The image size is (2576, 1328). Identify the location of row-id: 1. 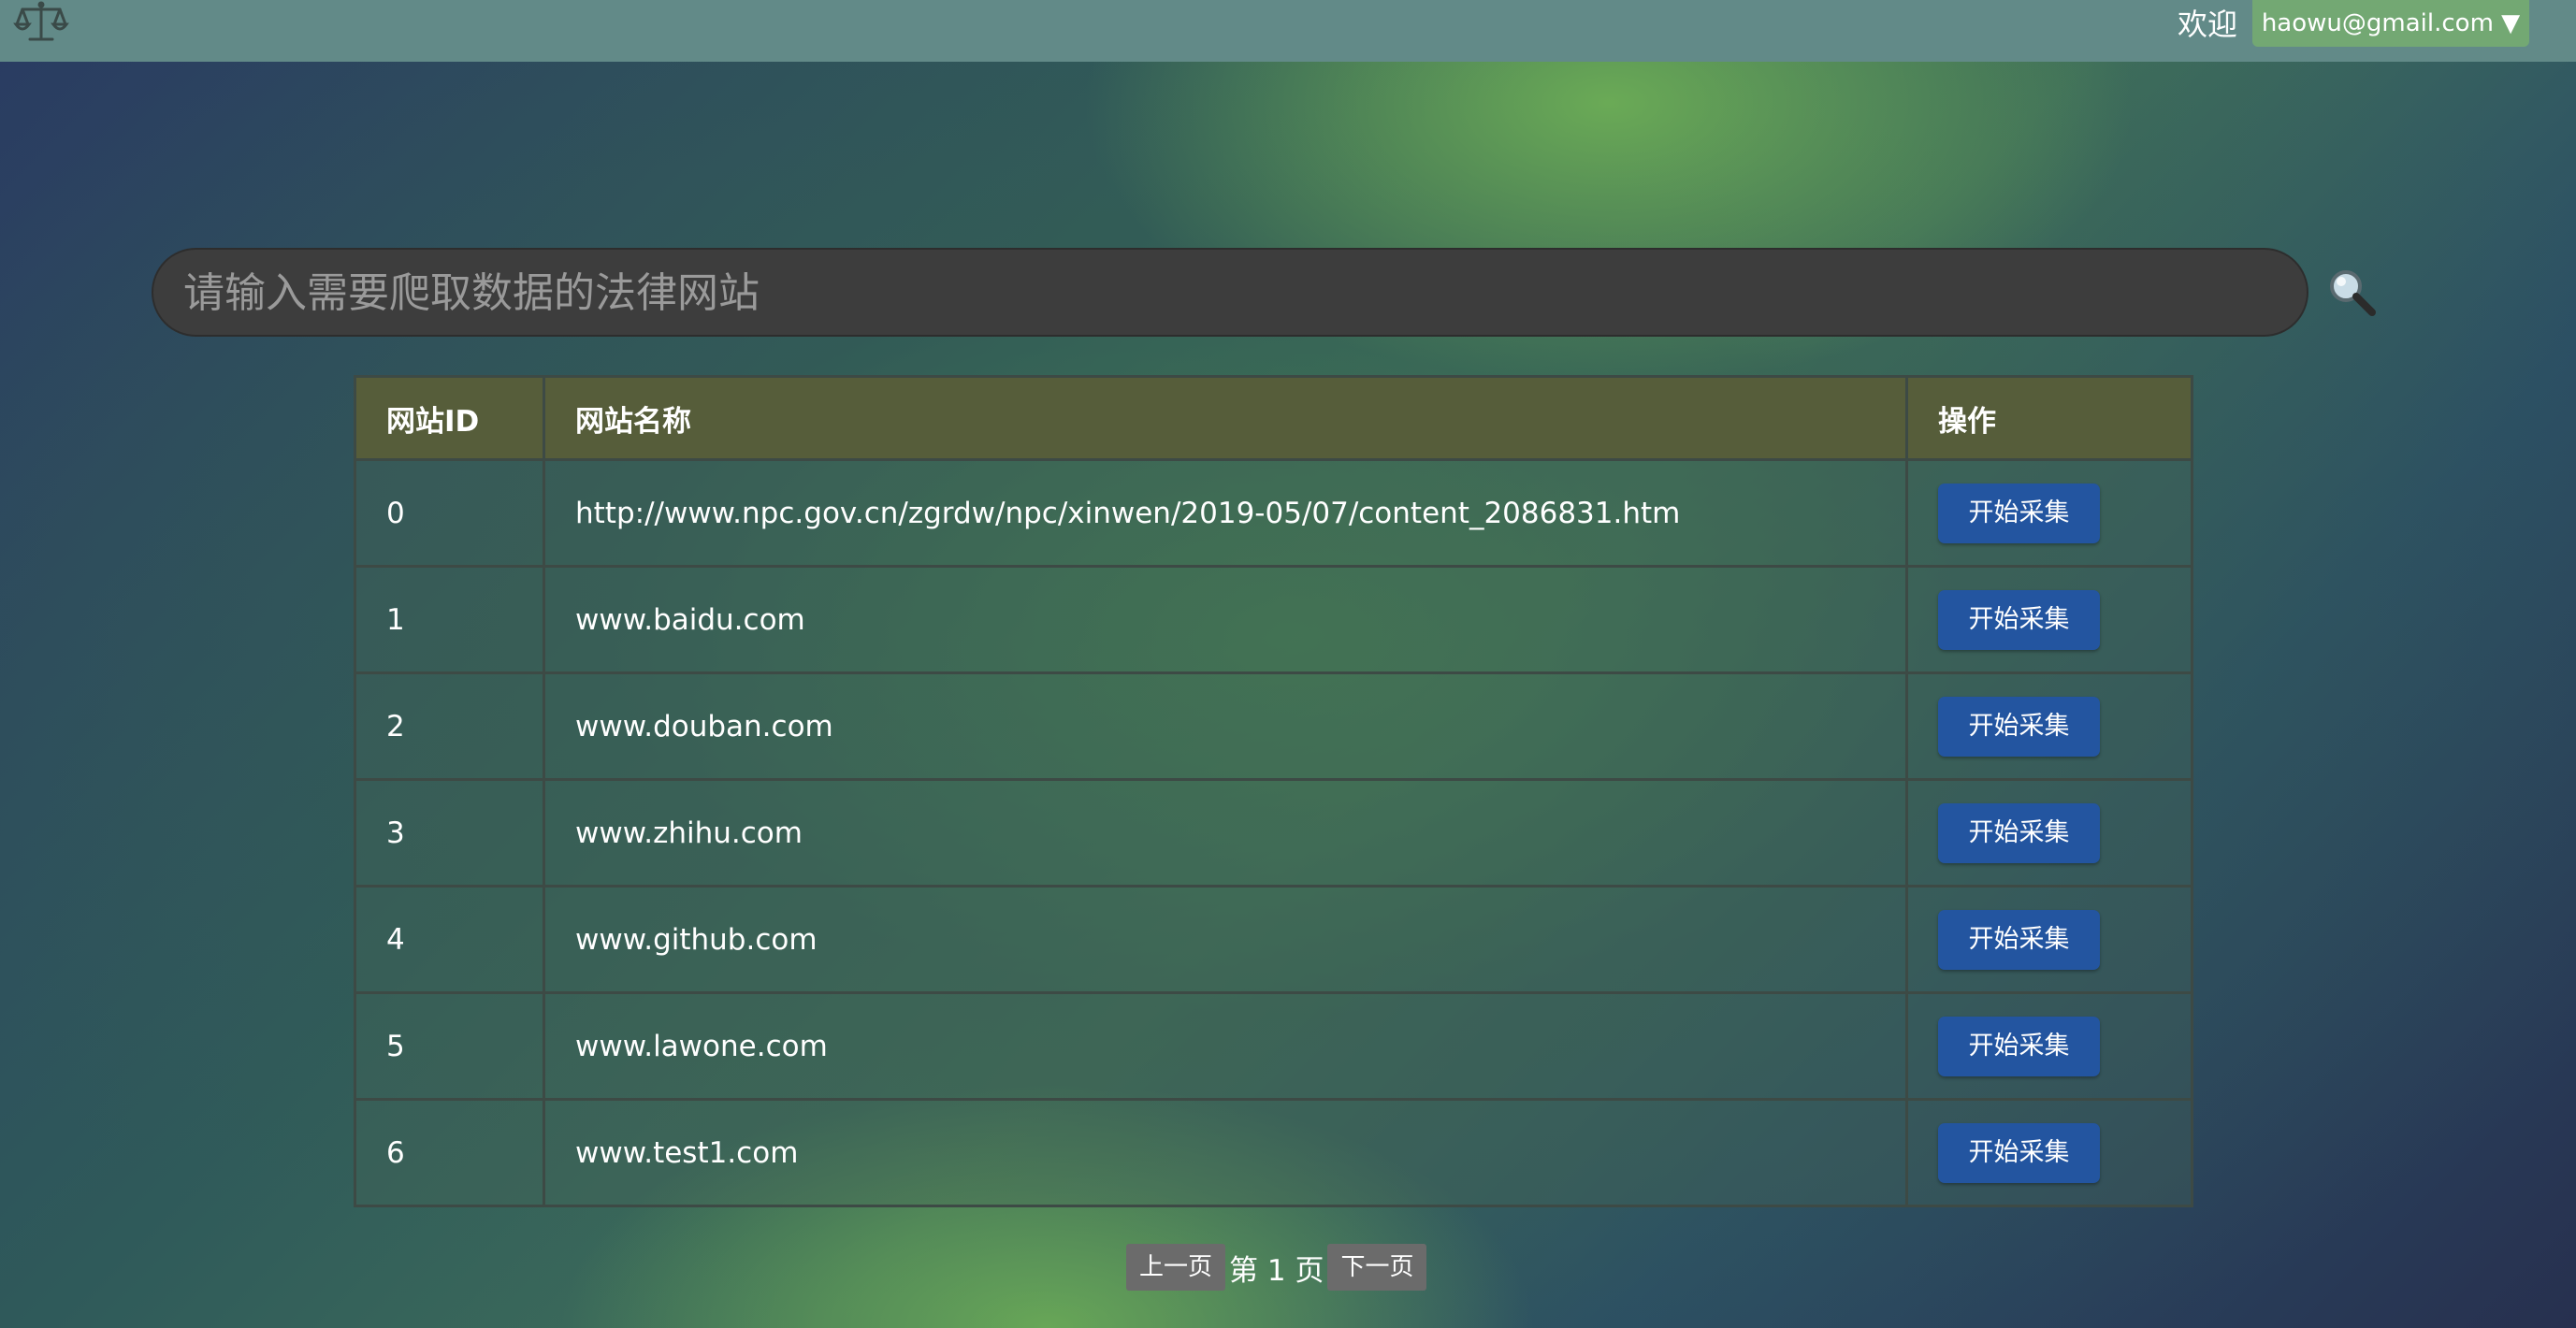
(449, 619).